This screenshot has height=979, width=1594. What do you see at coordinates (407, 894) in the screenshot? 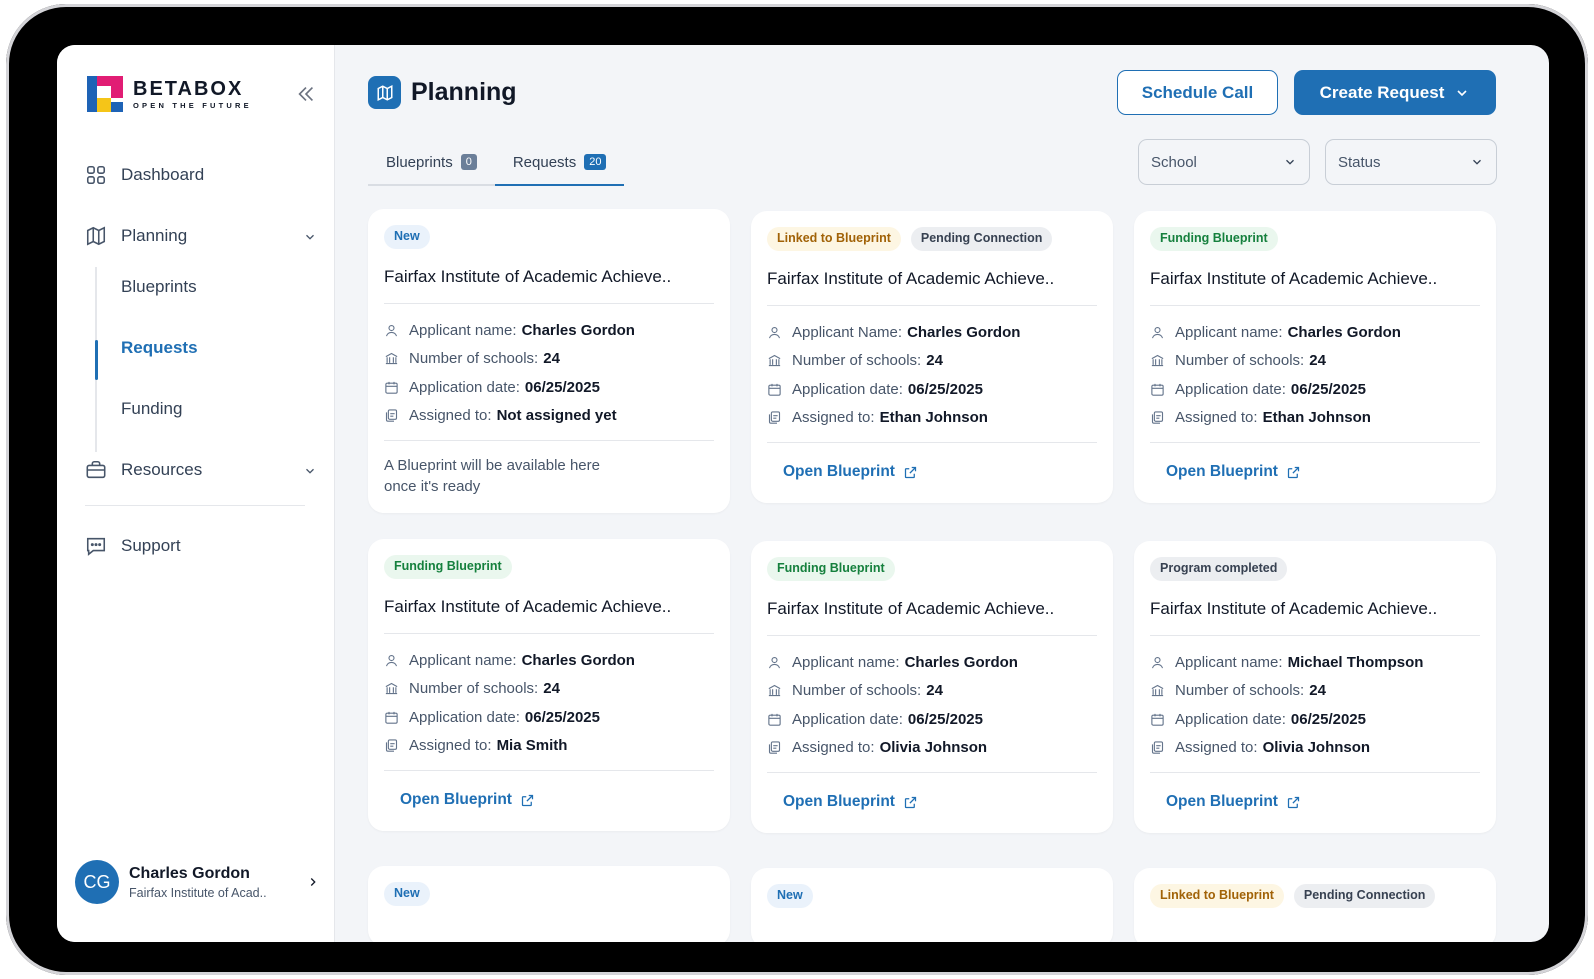
I see `status-badge: New` at bounding box center [407, 894].